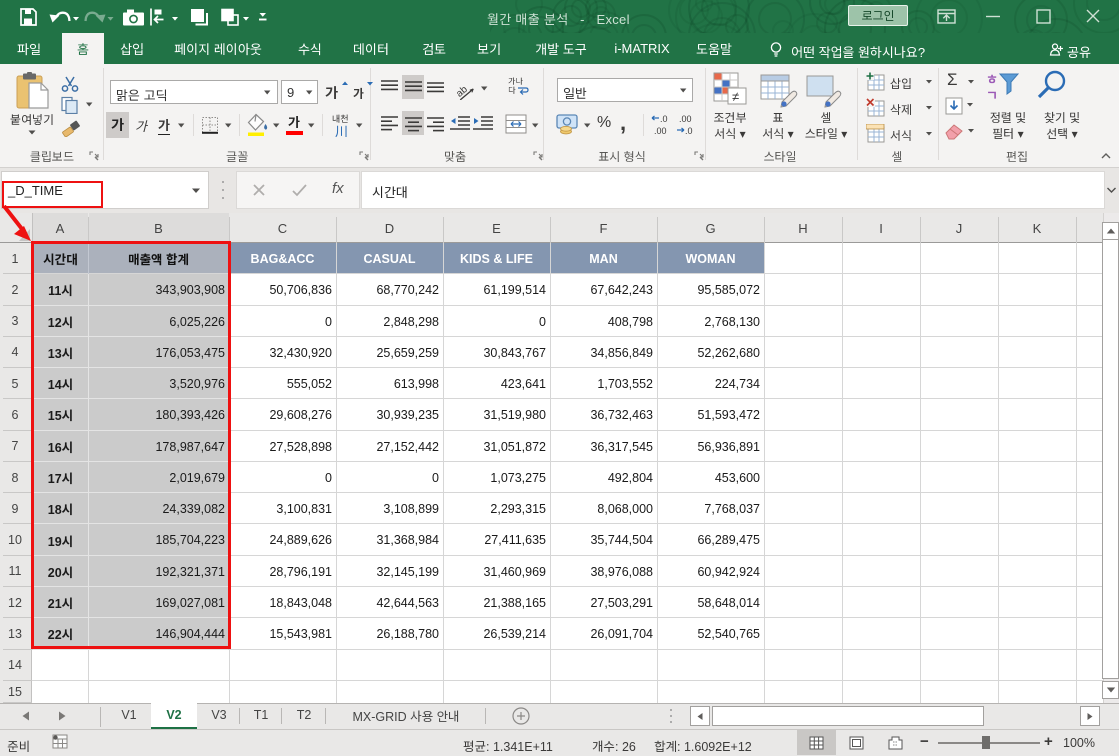 The image size is (1119, 756). Describe the element at coordinates (462, 92) in the screenshot. I see `svg-text: ab` at that location.